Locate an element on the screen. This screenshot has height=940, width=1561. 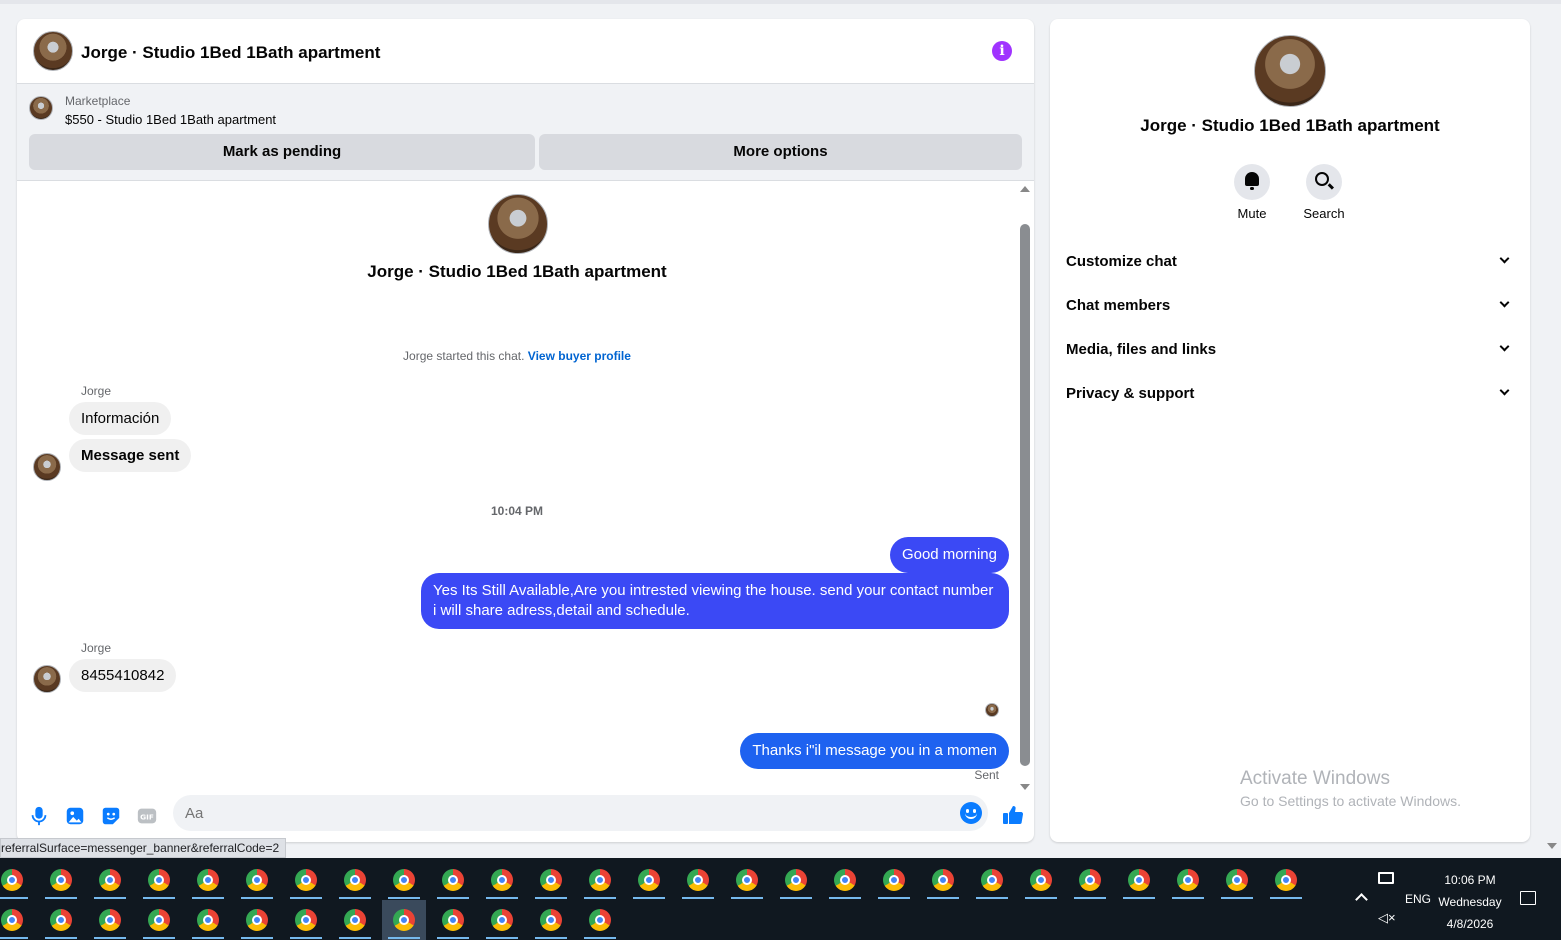
intro-title: Jorge · Studio 1Bed 1Bath apartment is located at coordinates (517, 271).